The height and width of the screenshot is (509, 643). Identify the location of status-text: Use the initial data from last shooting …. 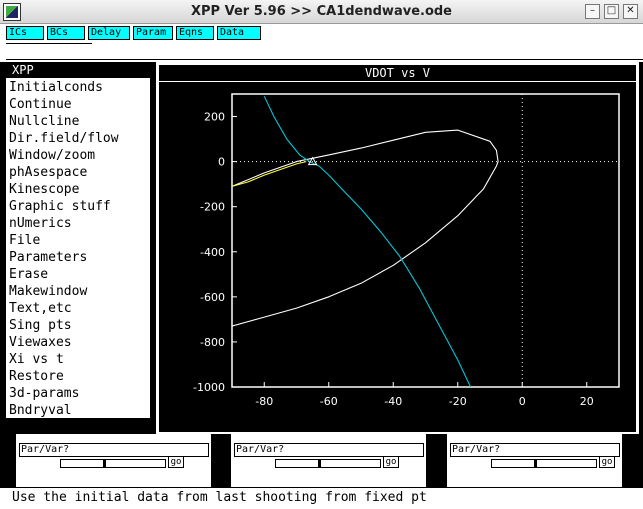
(219, 497).